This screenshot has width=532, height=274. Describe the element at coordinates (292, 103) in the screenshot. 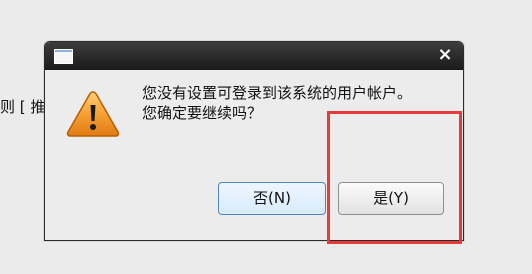

I see `dialog-message: 您没有设置可登录到该系统的用户帐户。 您确定要继续吗？` at that location.